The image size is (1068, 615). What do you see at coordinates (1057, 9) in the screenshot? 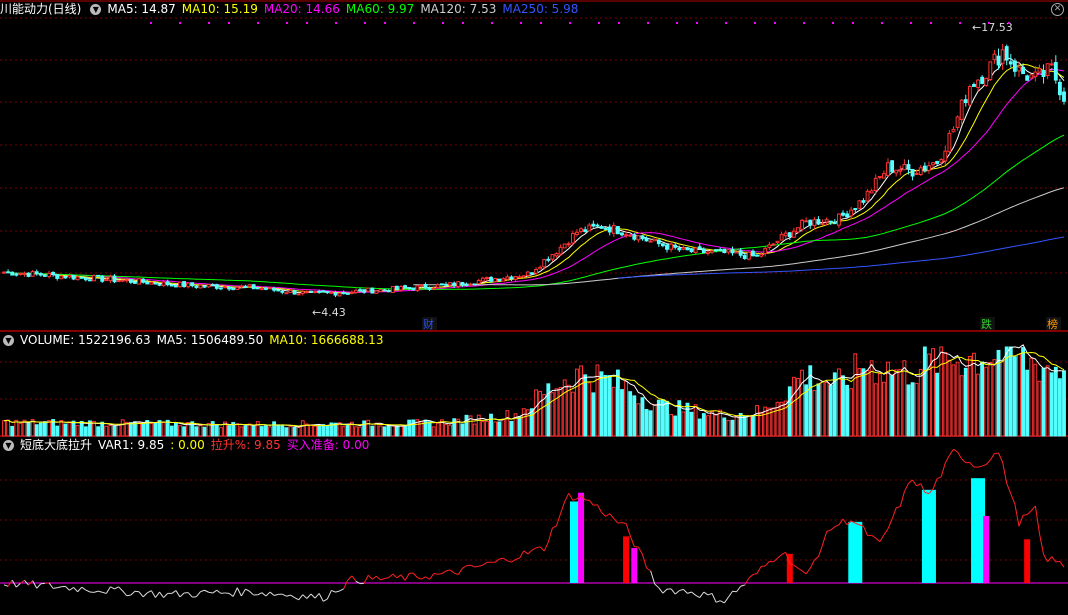
I see `close-icon: ✕` at bounding box center [1057, 9].